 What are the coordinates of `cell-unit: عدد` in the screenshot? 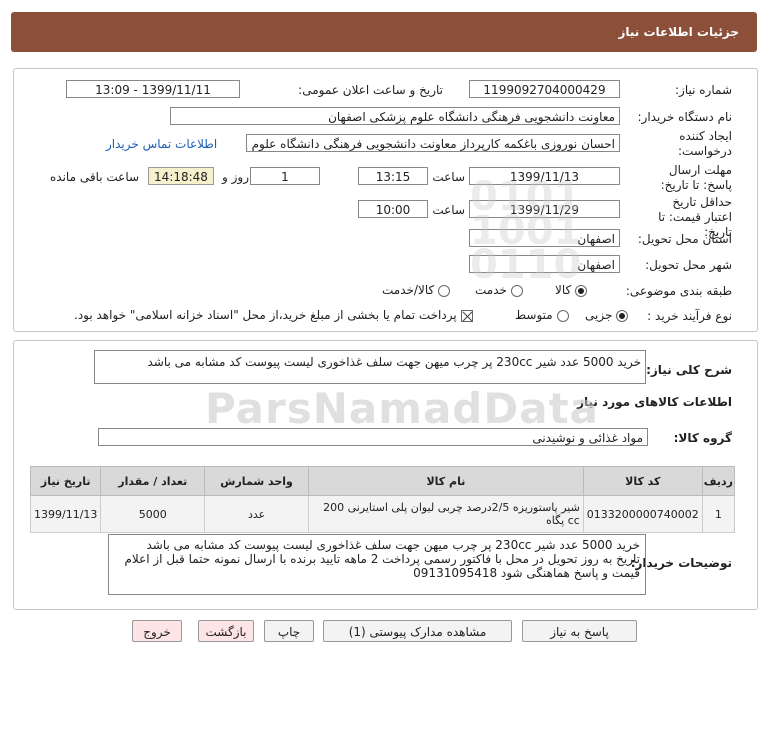 It's located at (257, 514).